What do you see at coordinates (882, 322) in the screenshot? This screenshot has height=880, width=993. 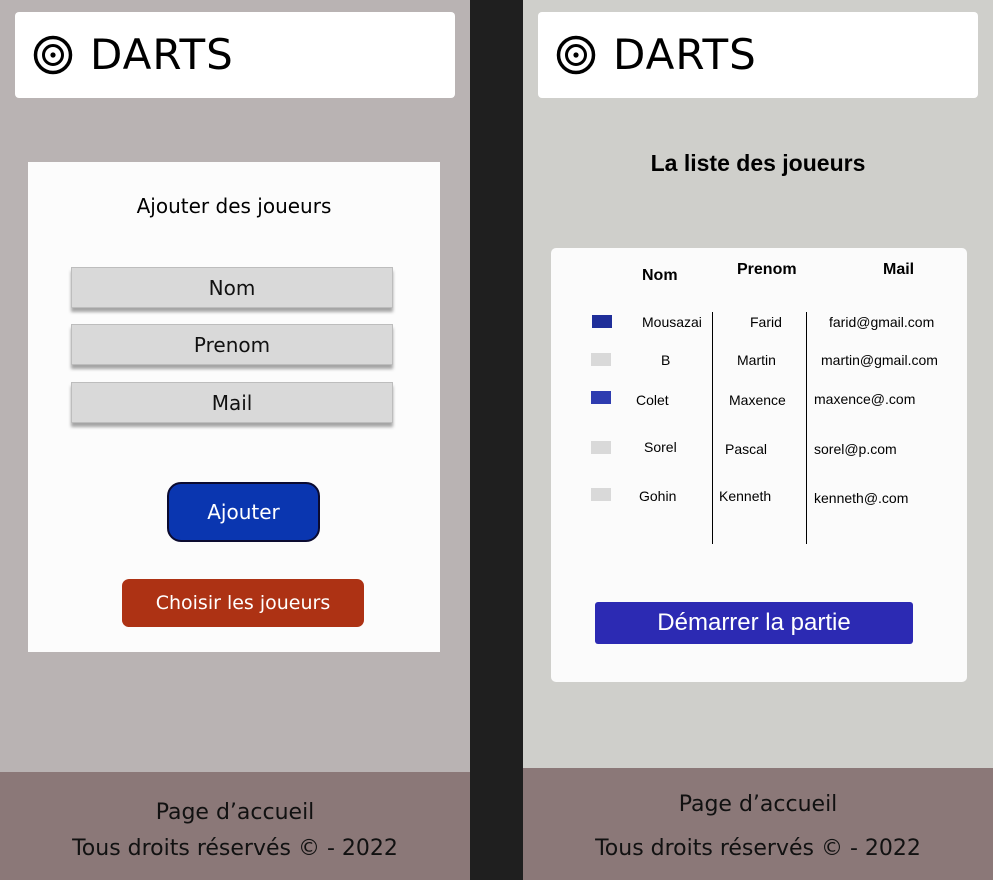 I see `player-mail: farid@gmail.com` at bounding box center [882, 322].